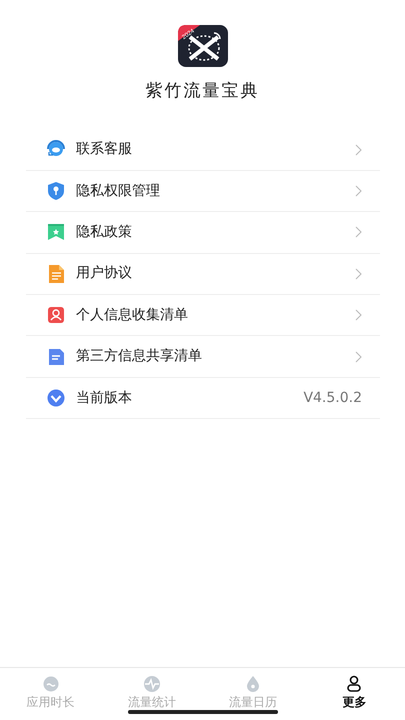 The height and width of the screenshot is (720, 405). Describe the element at coordinates (104, 150) in the screenshot. I see `menu-label: 联系客服` at that location.